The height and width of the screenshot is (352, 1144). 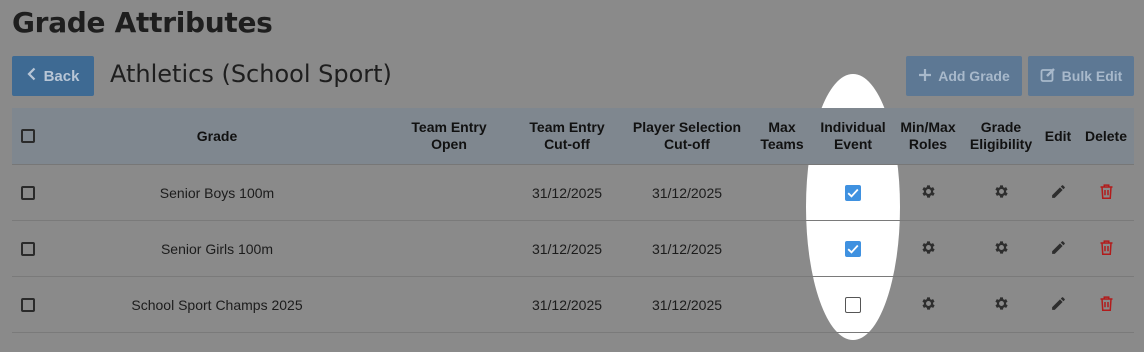 I want to click on select-all-checkbox, so click(x=28, y=136).